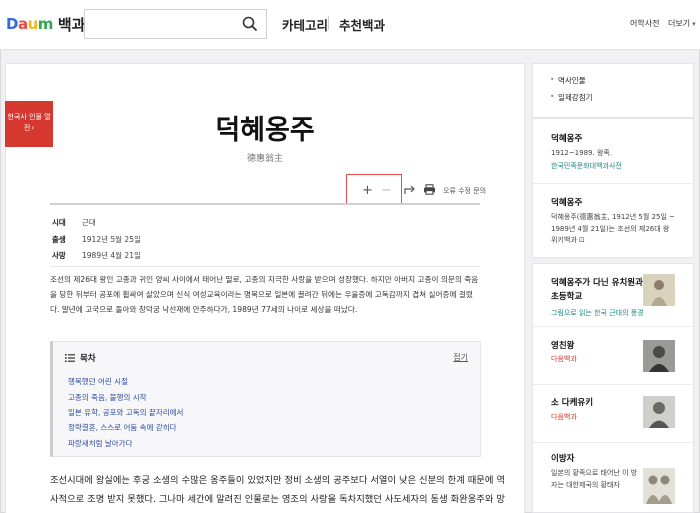  What do you see at coordinates (59, 222) in the screenshot?
I see `info-key: 시대` at bounding box center [59, 222].